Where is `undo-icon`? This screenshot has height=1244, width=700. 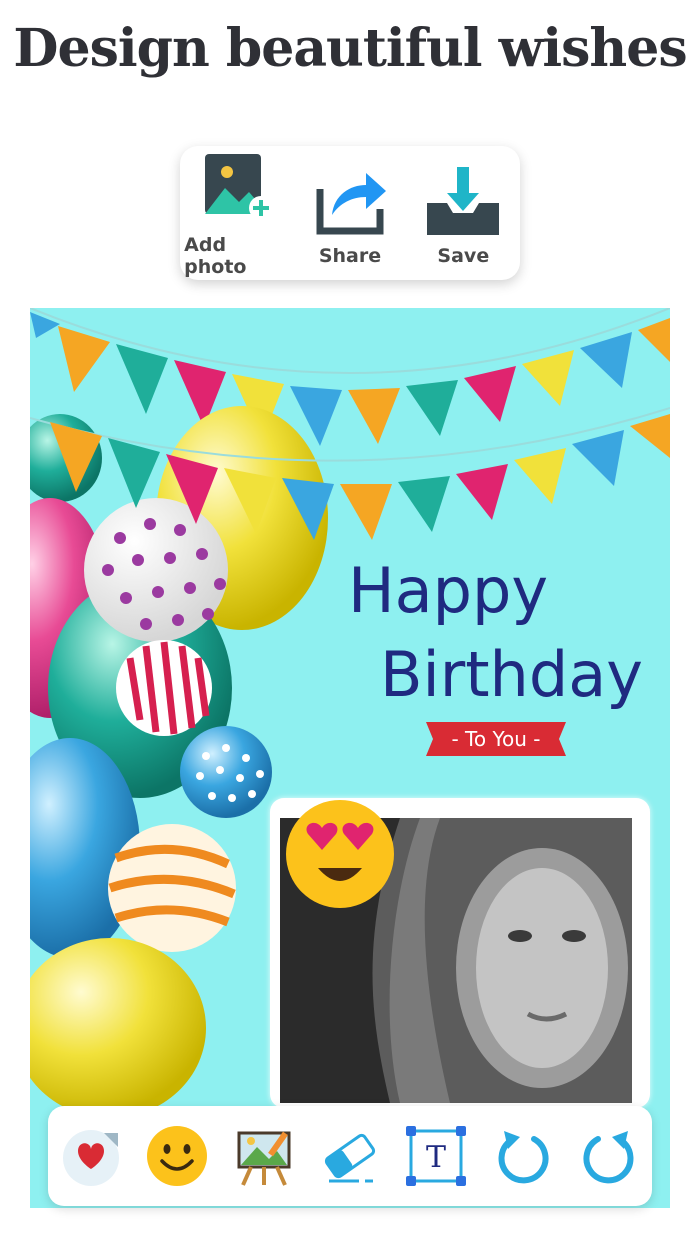
undo-icon is located at coordinates (523, 1157).